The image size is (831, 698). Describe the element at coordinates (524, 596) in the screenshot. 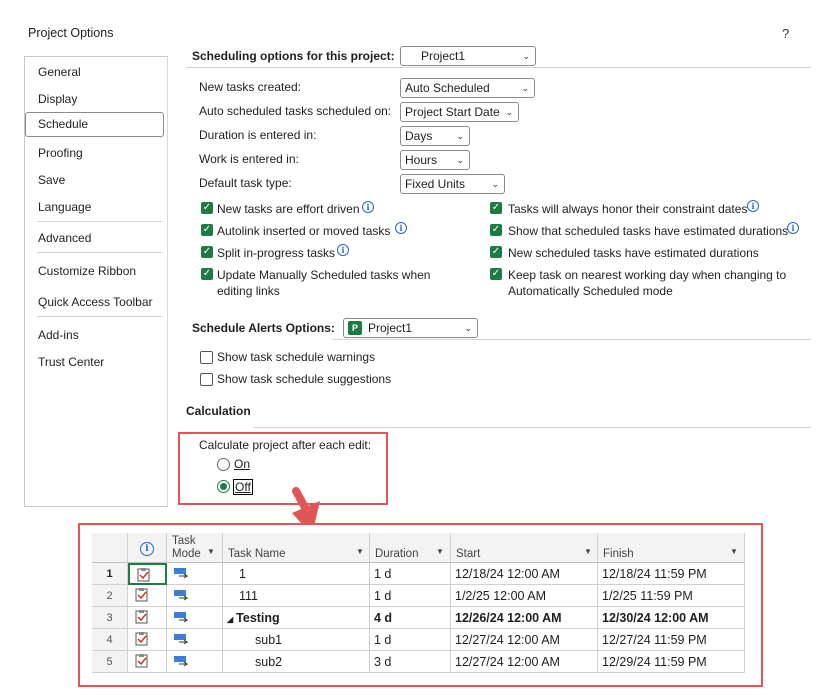

I see `start-cell: 1/2/25 12:00 AM` at that location.